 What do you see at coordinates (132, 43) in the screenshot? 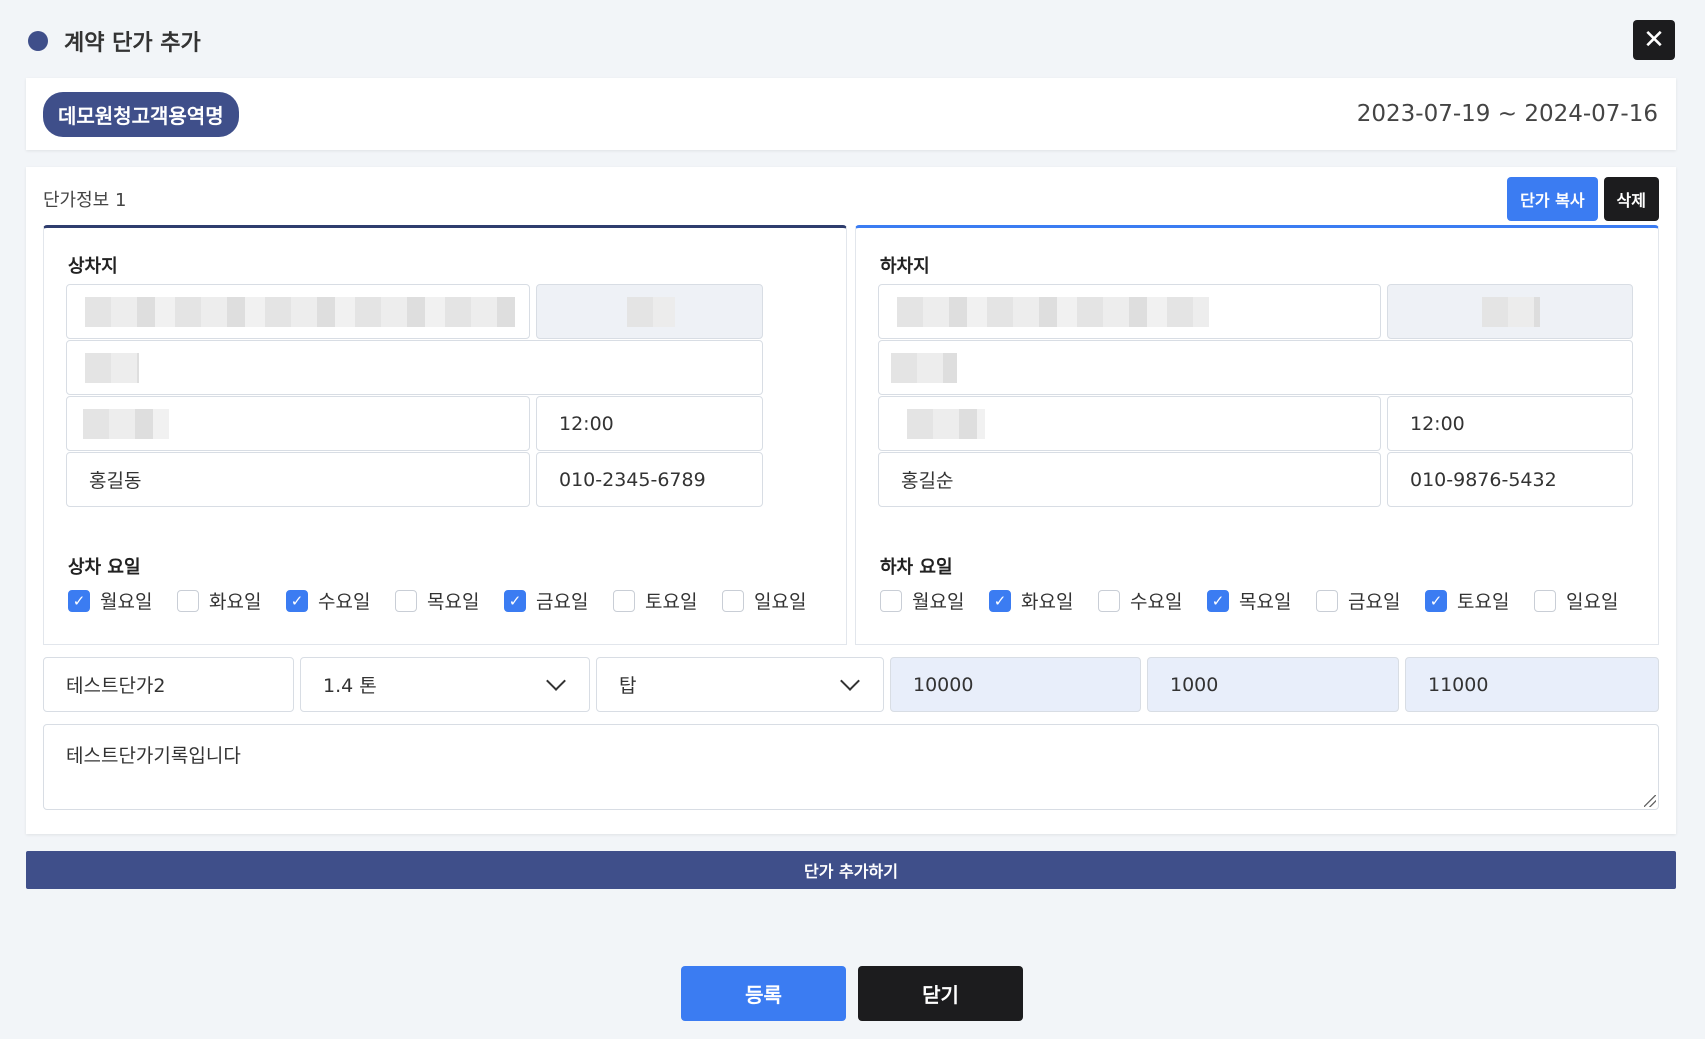
I see `modal-title: 계약 단가 추가` at bounding box center [132, 43].